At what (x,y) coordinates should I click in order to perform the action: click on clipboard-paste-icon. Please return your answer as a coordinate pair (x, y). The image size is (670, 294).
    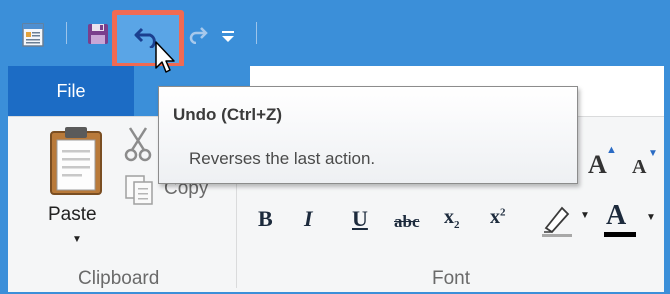
    Looking at the image, I should click on (76, 164).